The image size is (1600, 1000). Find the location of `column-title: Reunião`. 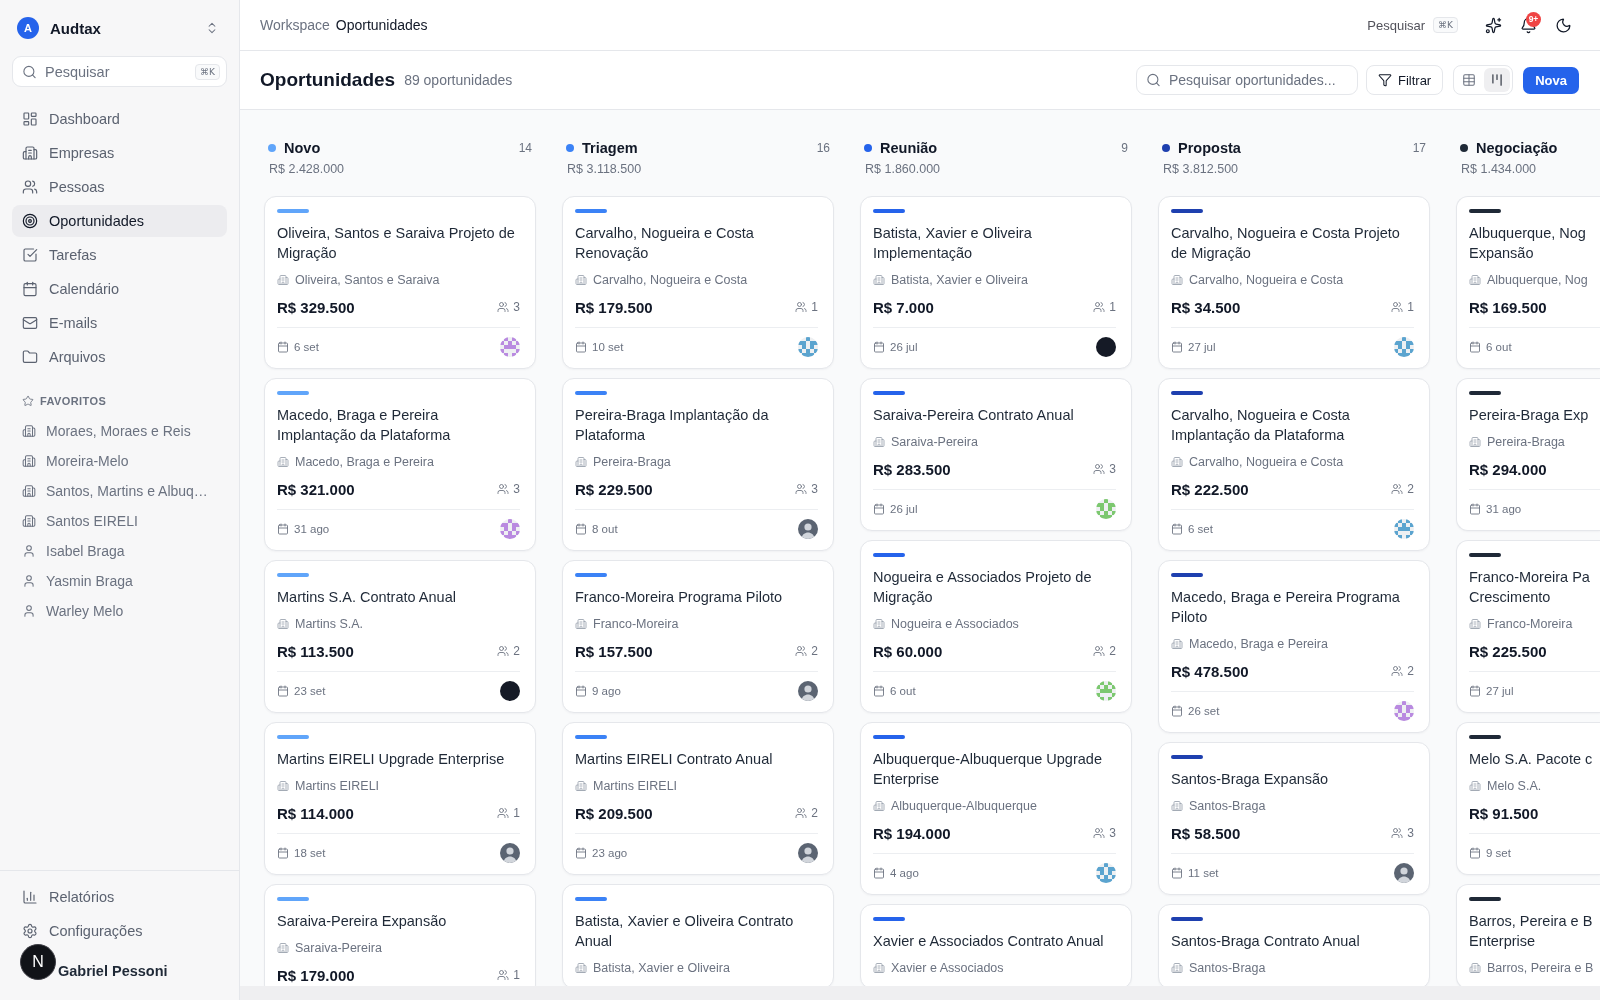

column-title: Reunião is located at coordinates (909, 148).